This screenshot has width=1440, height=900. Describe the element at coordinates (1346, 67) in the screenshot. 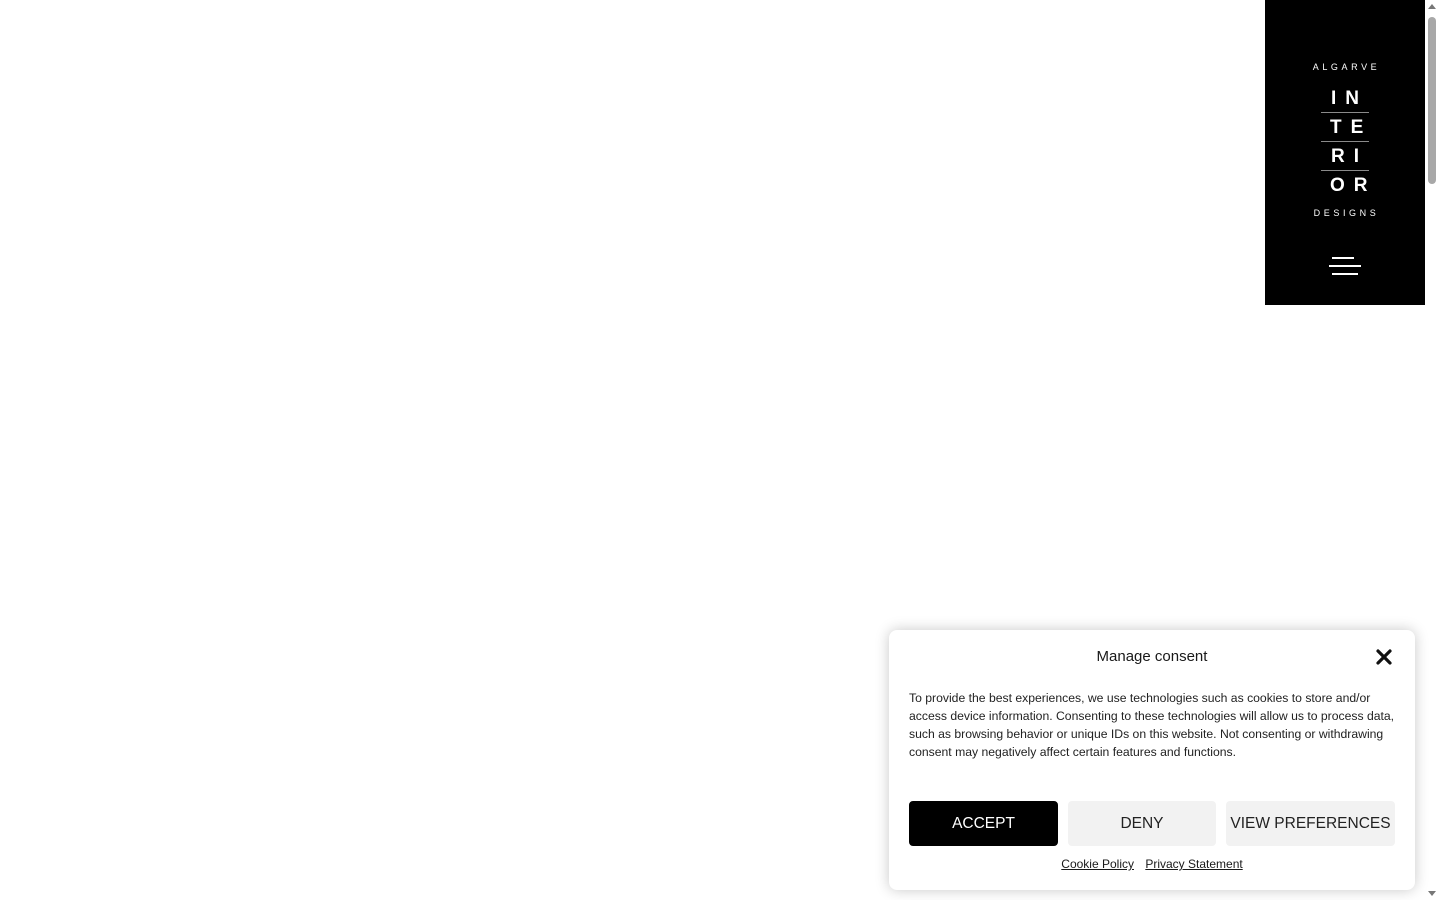

I see `brand-tagline-top: ALGARVE` at that location.